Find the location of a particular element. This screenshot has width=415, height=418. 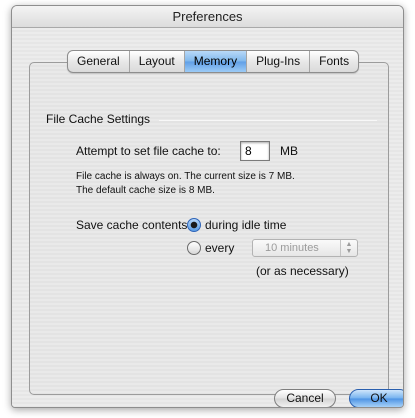

window-title: Preferences is located at coordinates (207, 17).